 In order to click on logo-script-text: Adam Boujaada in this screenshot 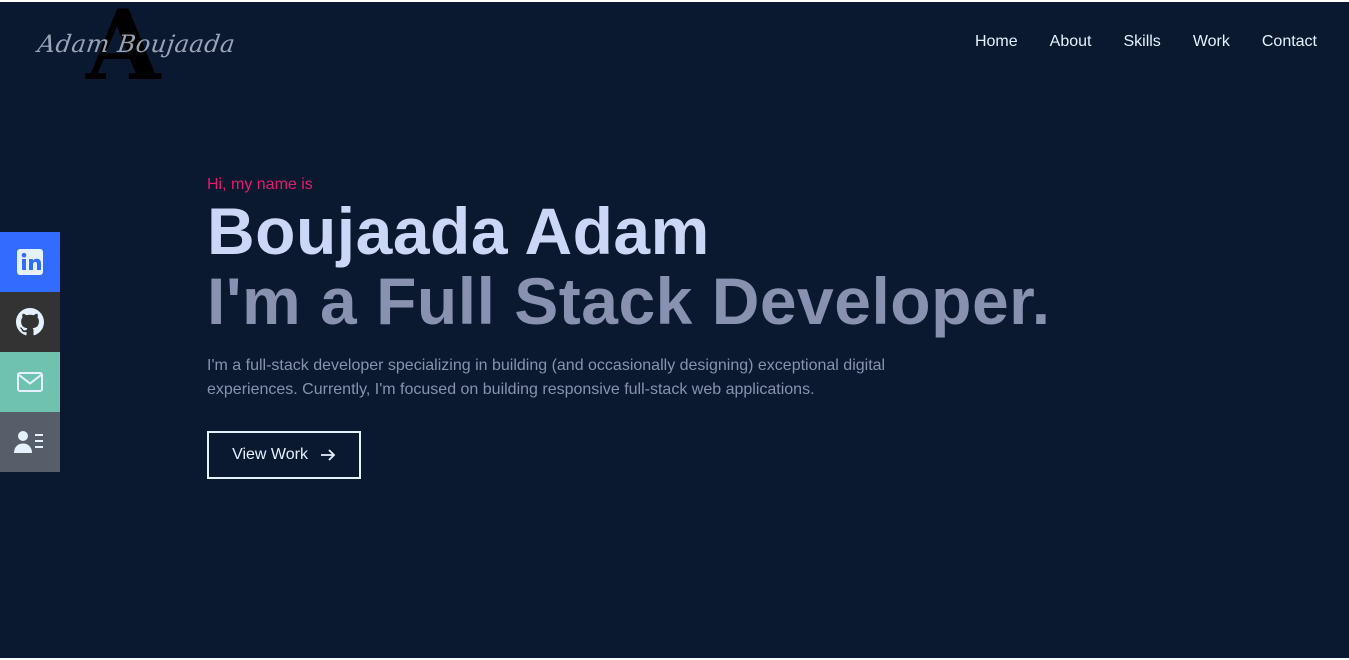, I will do `click(137, 44)`.